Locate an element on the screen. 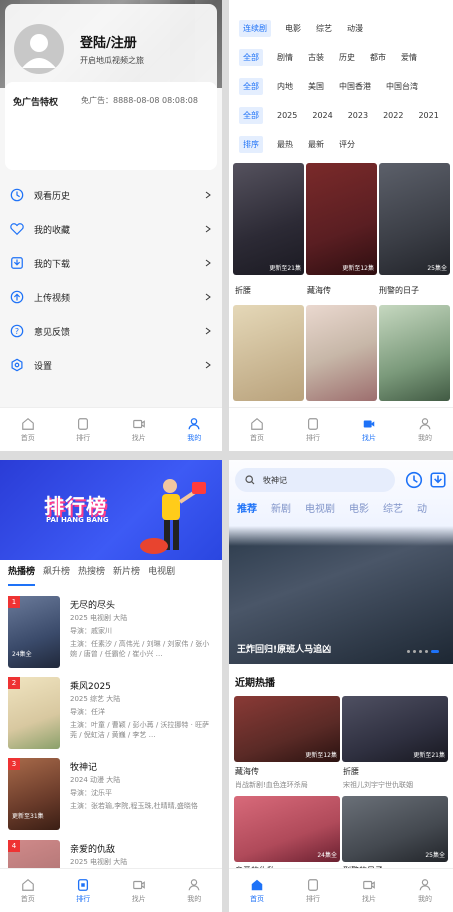 The height and width of the screenshot is (912, 453). rank-tab: 热搜榜 is located at coordinates (91, 575).